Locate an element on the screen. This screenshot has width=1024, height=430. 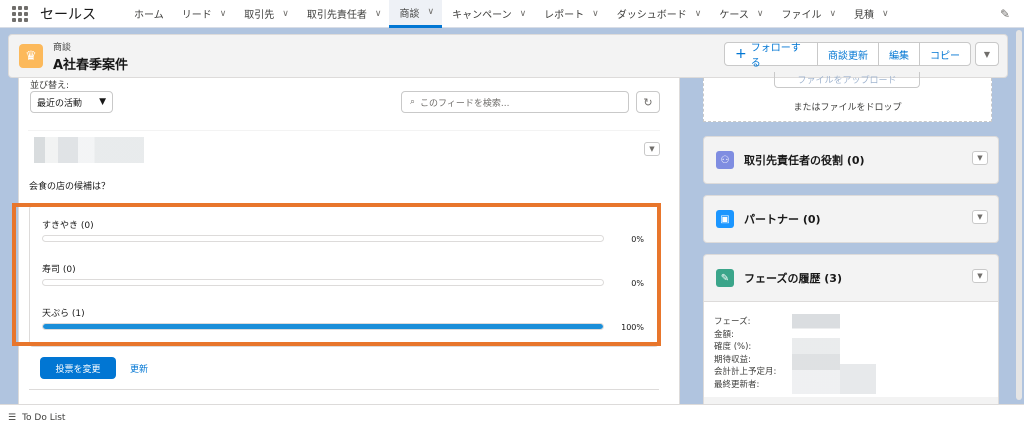
more-actions-chevron-down-icon: ▼ is located at coordinates (987, 54).